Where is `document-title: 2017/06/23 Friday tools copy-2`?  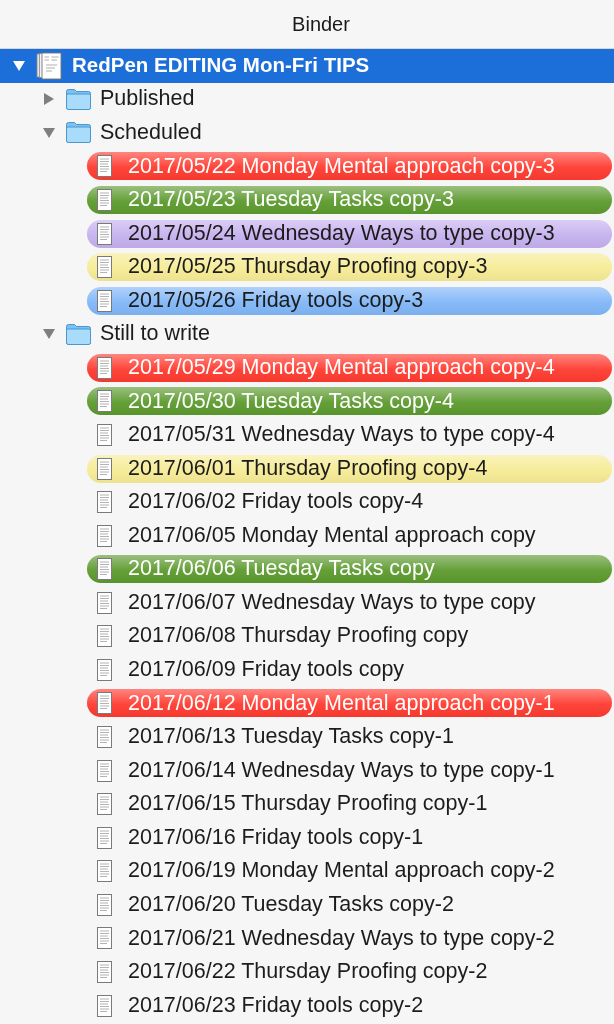
document-title: 2017/06/23 Friday tools copy-2 is located at coordinates (276, 1005).